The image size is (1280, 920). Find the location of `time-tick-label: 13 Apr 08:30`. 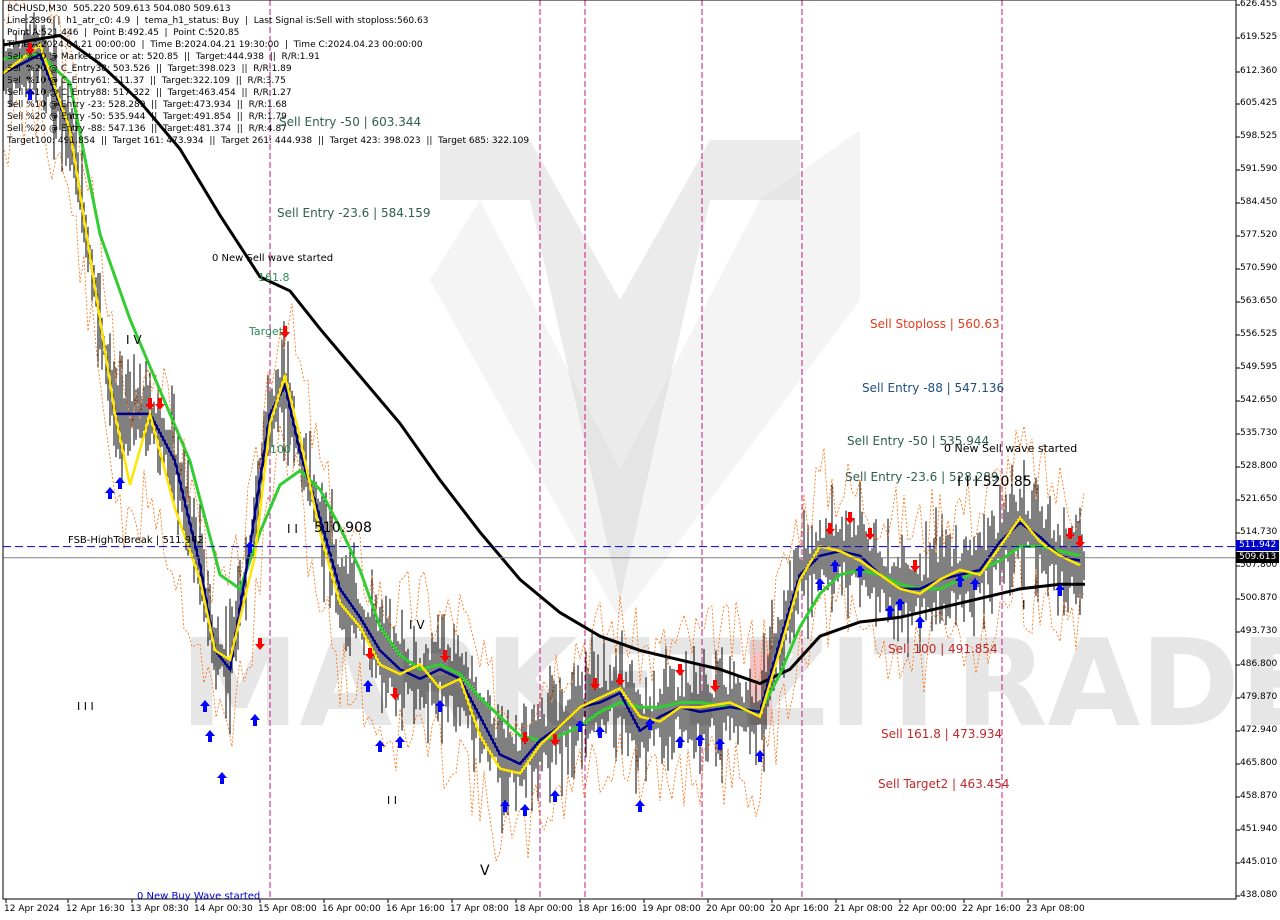

time-tick-label: 13 Apr 08:30 is located at coordinates (159, 909).